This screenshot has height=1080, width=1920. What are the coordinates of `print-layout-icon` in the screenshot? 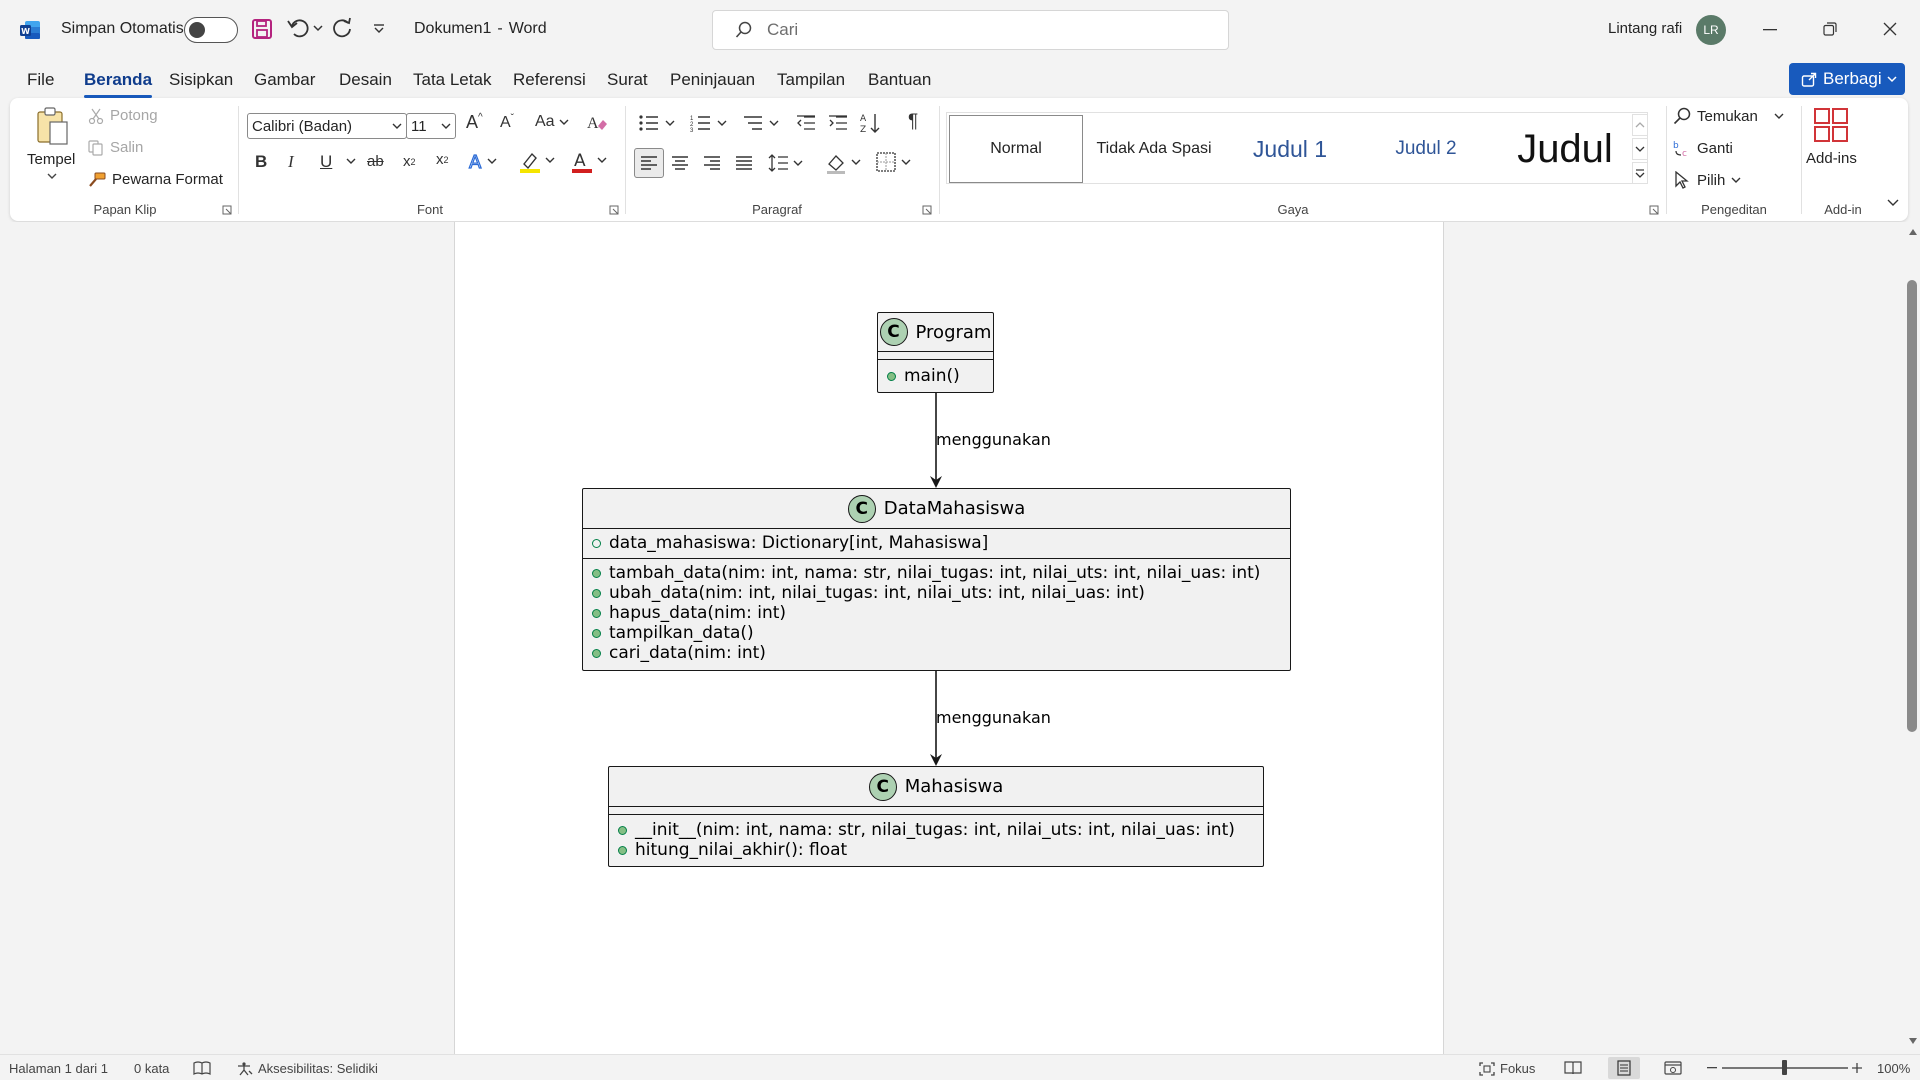 It's located at (1624, 1068).